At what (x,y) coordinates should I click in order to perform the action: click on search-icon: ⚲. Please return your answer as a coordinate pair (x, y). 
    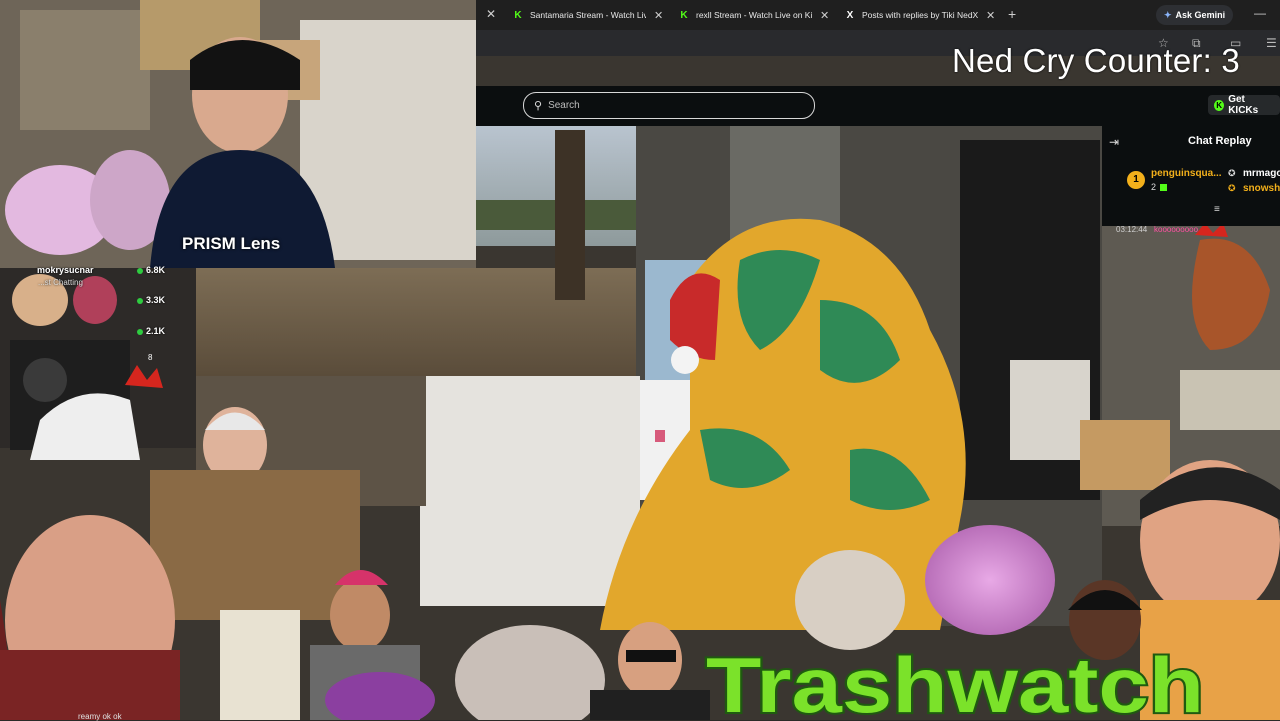
    Looking at the image, I should click on (538, 106).